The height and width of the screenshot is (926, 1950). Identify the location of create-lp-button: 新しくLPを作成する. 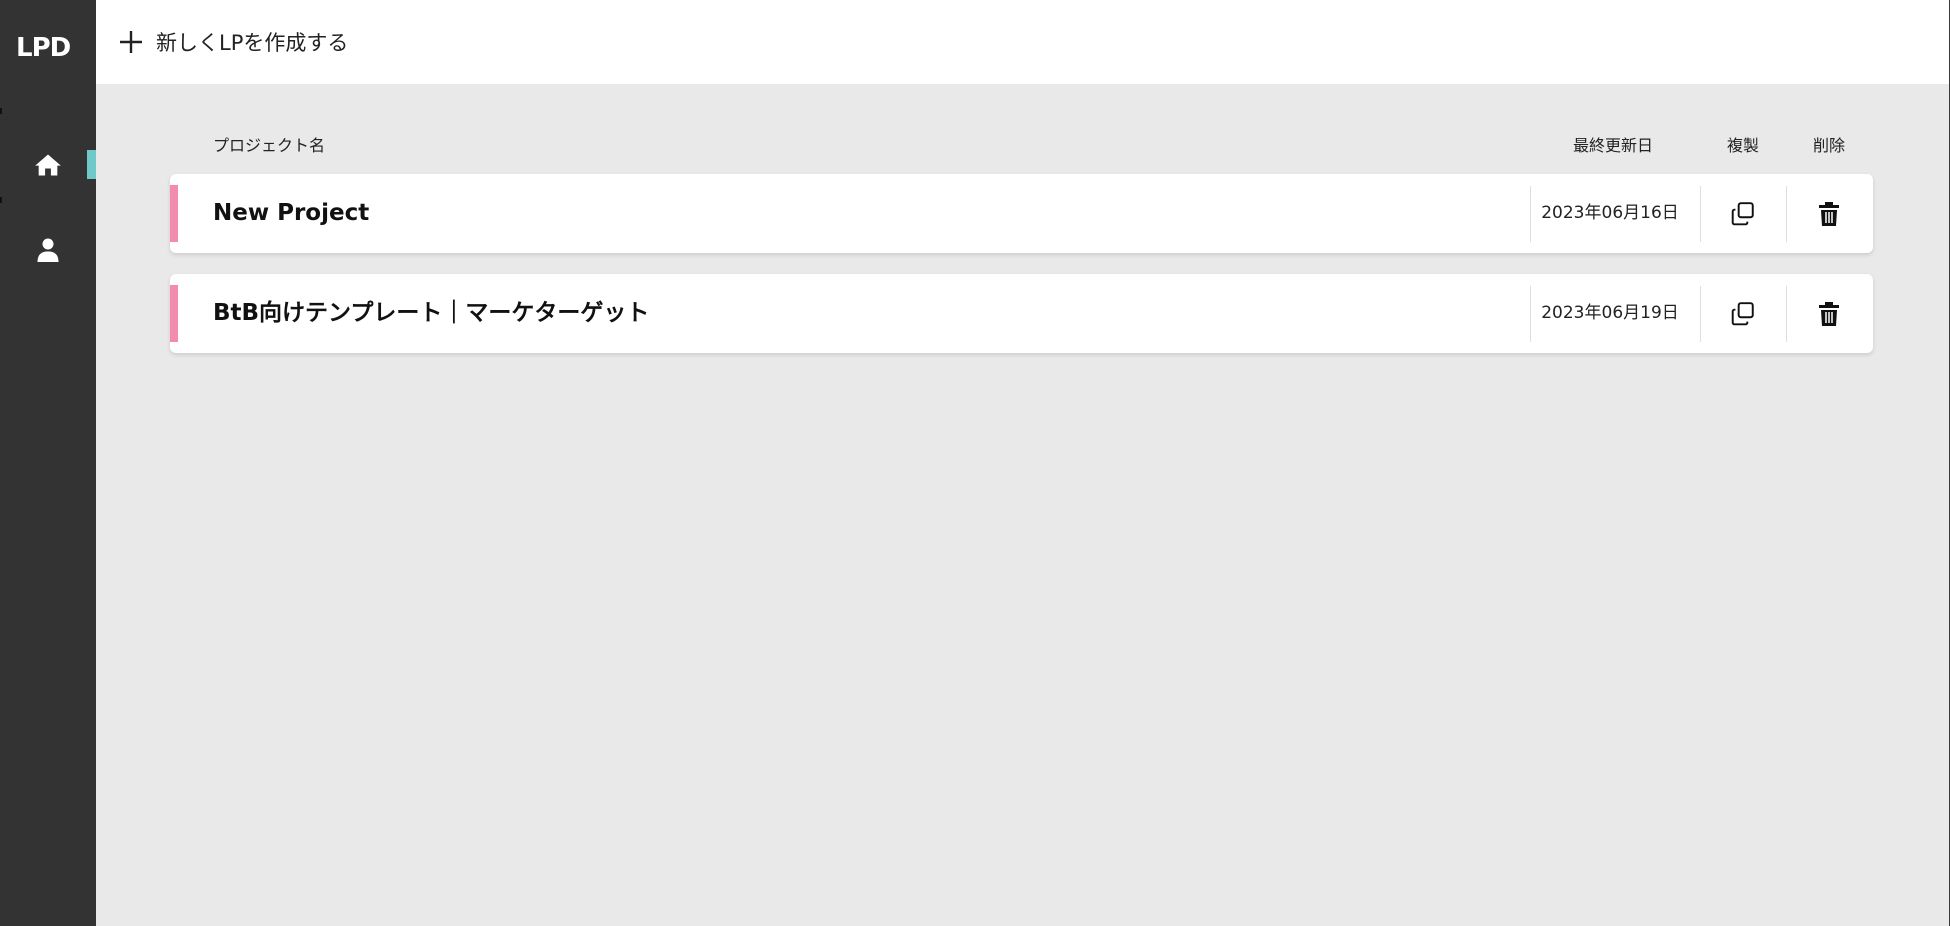
(233, 42).